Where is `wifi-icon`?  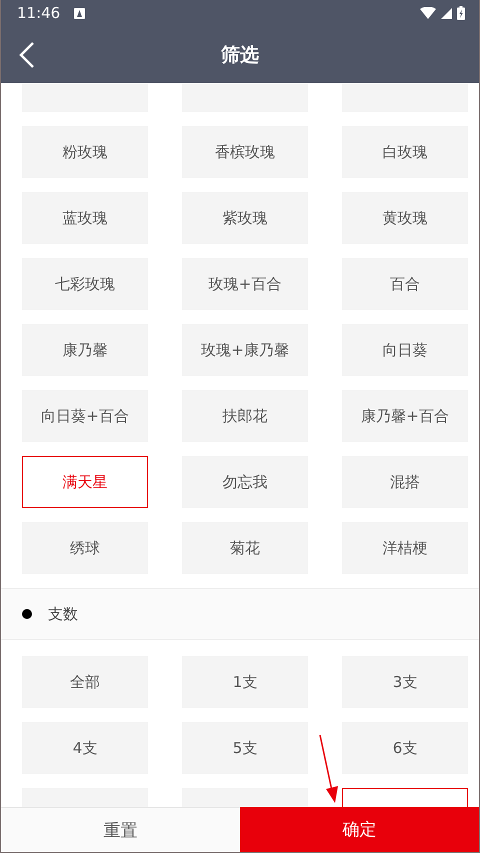
wifi-icon is located at coordinates (428, 13).